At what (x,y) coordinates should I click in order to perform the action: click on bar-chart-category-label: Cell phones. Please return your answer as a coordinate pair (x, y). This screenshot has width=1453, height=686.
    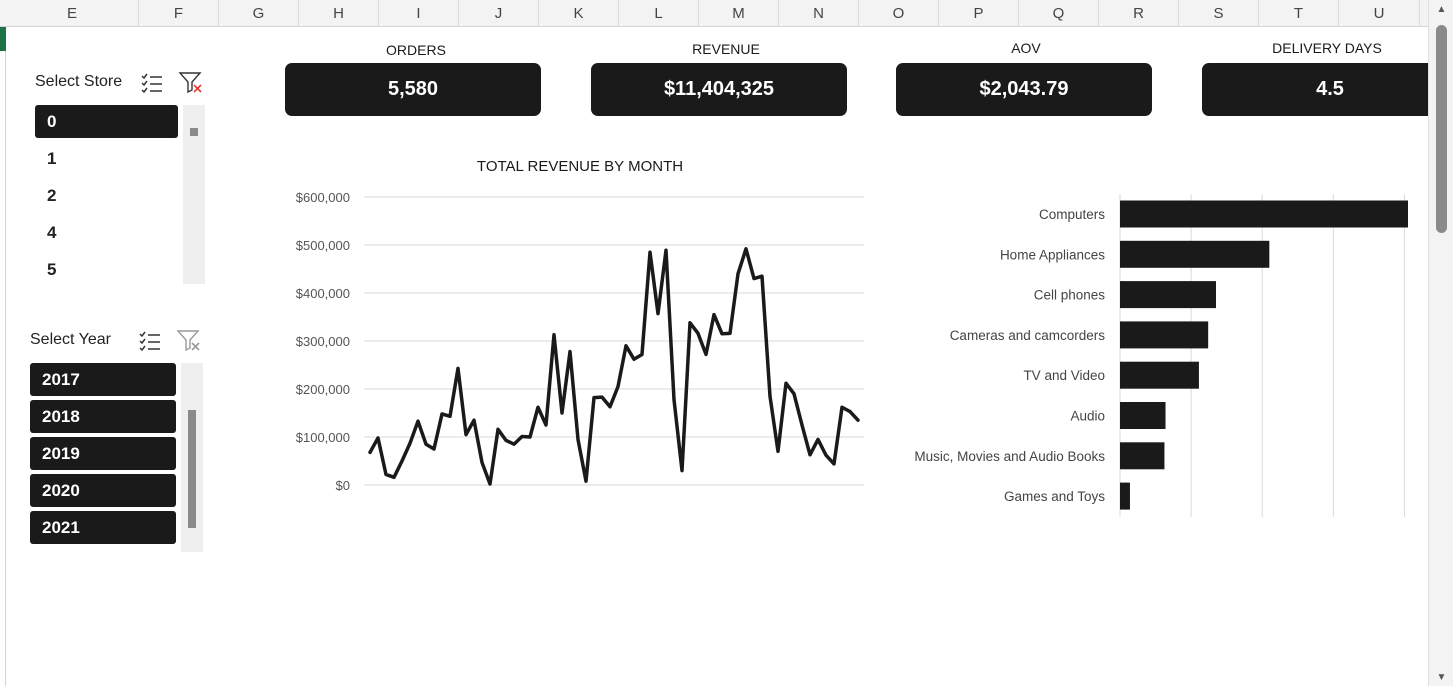
    Looking at the image, I should click on (1070, 295).